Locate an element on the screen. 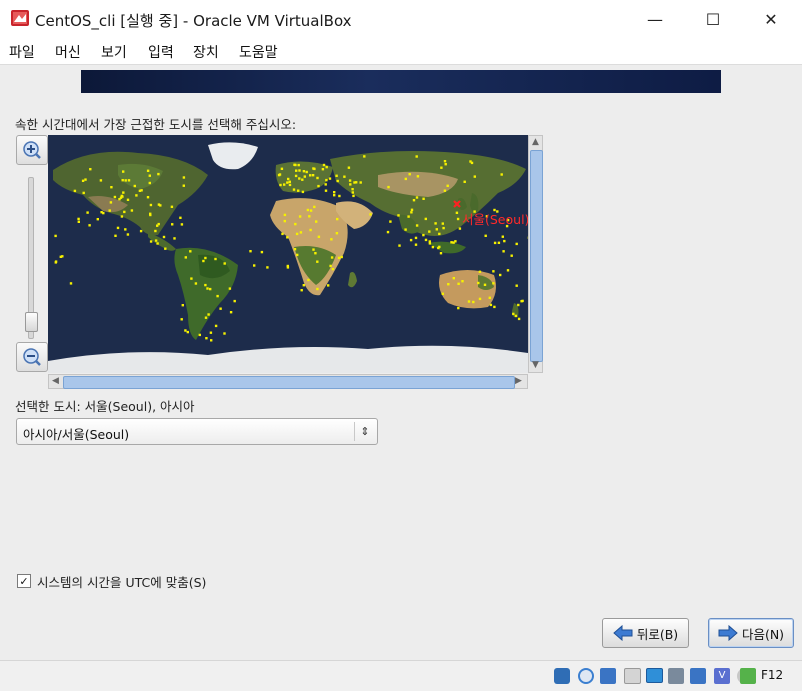 Image resolution: width=802 pixels, height=691 pixels. menu-view: 보기 is located at coordinates (114, 52).